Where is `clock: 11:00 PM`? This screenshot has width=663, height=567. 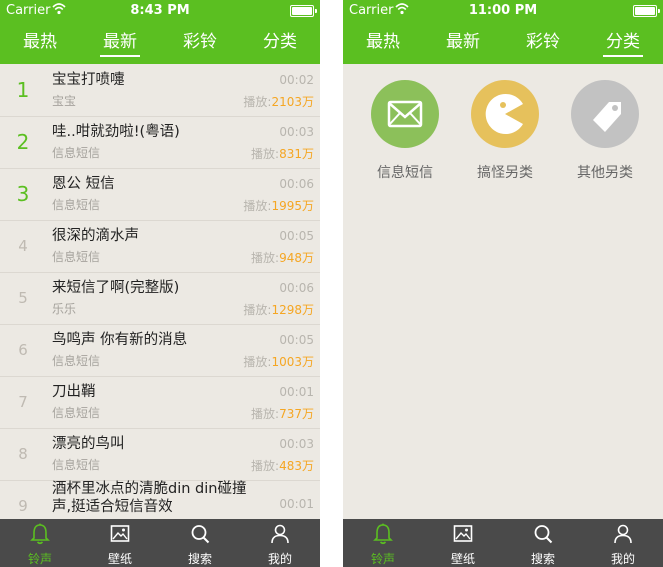 clock: 11:00 PM is located at coordinates (503, 10).